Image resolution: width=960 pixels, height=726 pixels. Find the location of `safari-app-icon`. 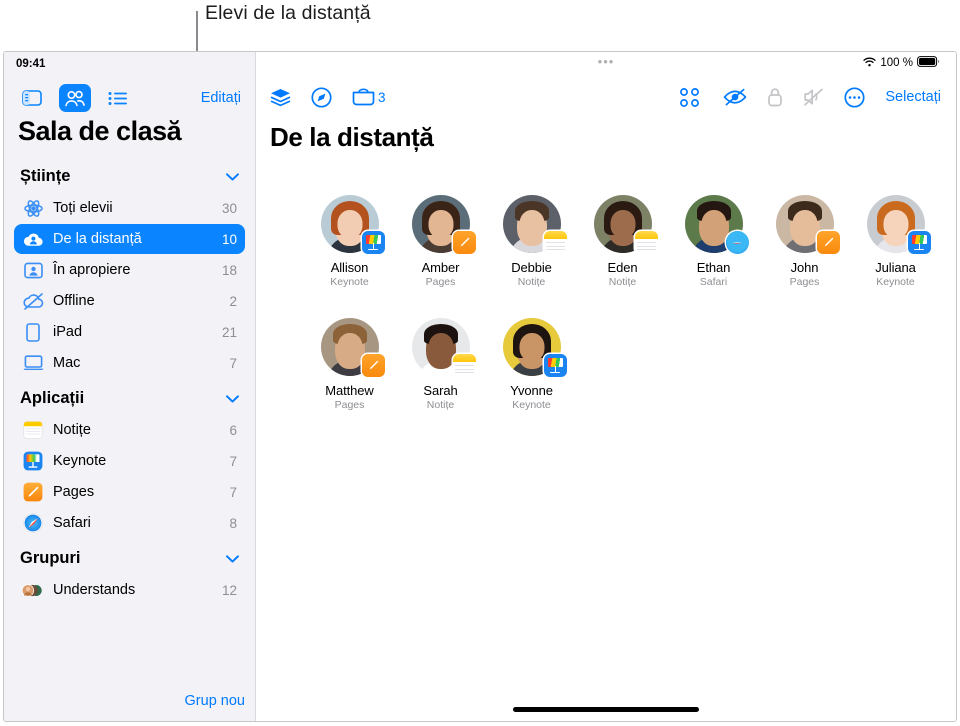

safari-app-icon is located at coordinates (33, 523).